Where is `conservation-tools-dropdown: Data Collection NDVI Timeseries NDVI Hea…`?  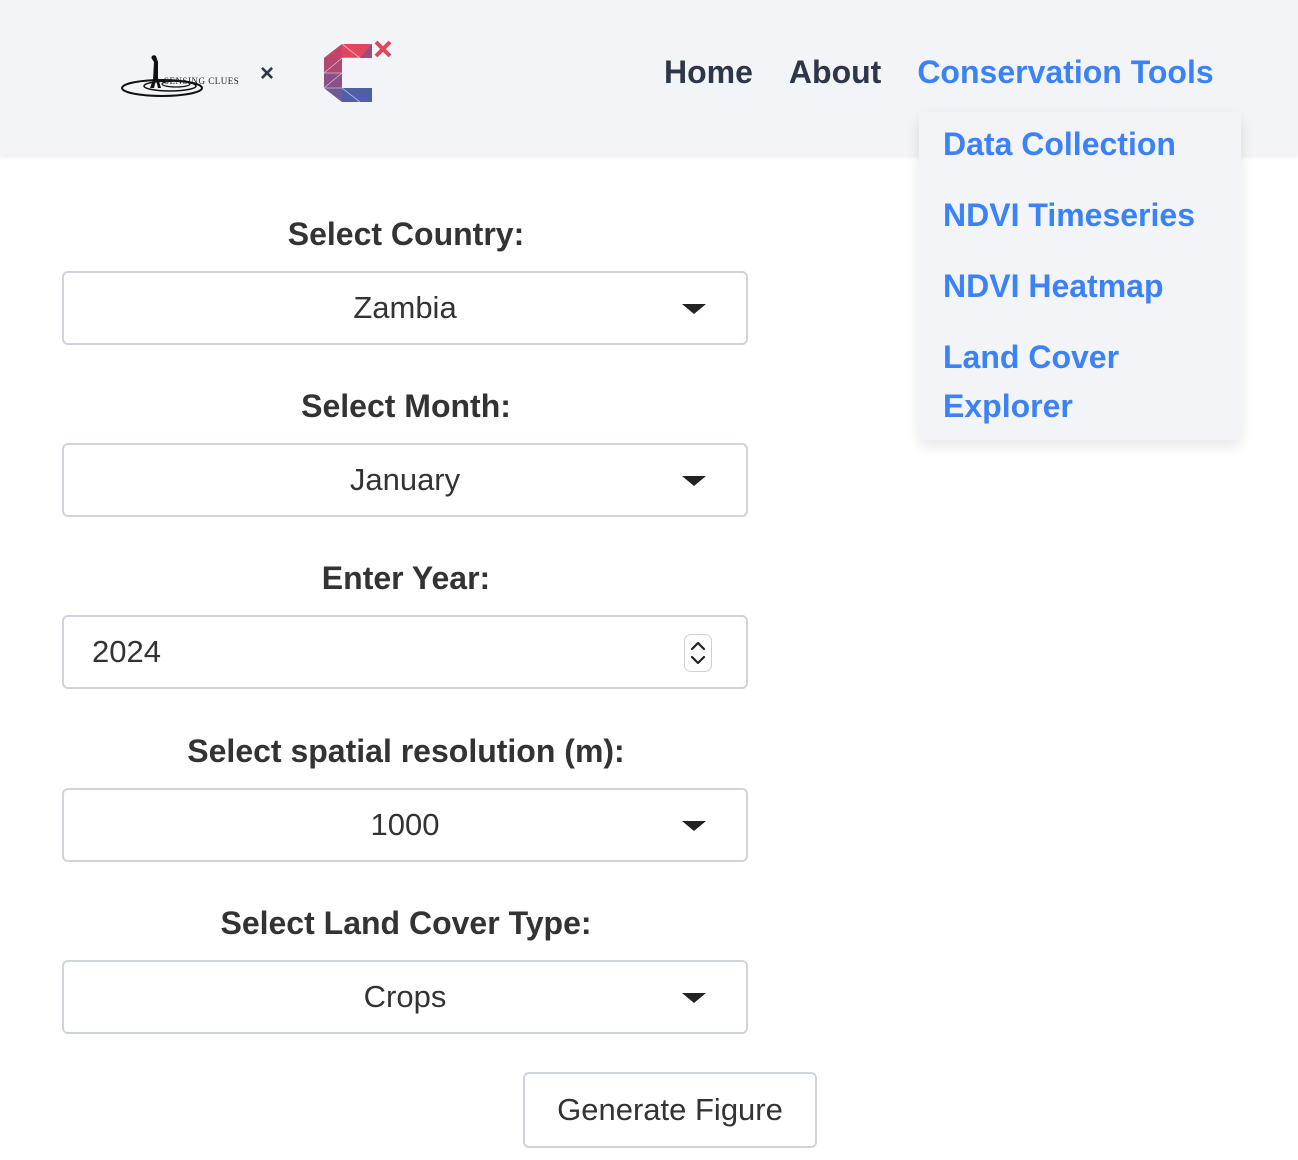 conservation-tools-dropdown: Data Collection NDVI Timeseries NDVI Hea… is located at coordinates (1080, 276).